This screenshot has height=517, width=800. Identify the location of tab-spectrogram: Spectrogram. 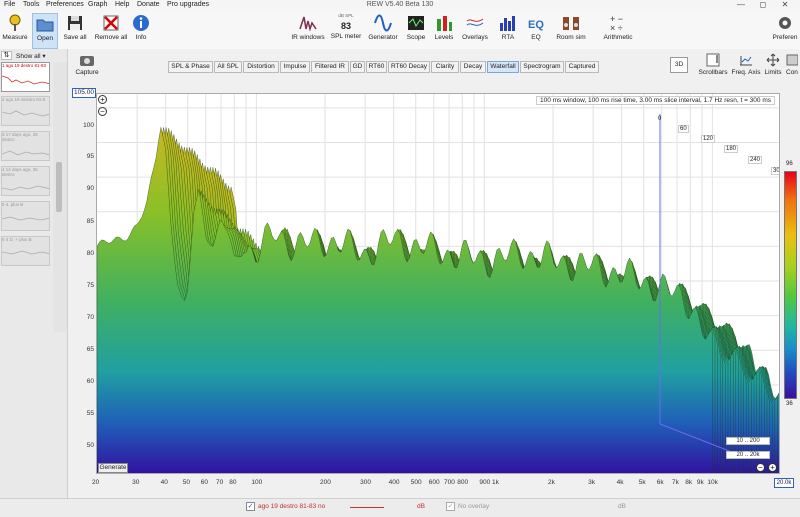
(542, 67).